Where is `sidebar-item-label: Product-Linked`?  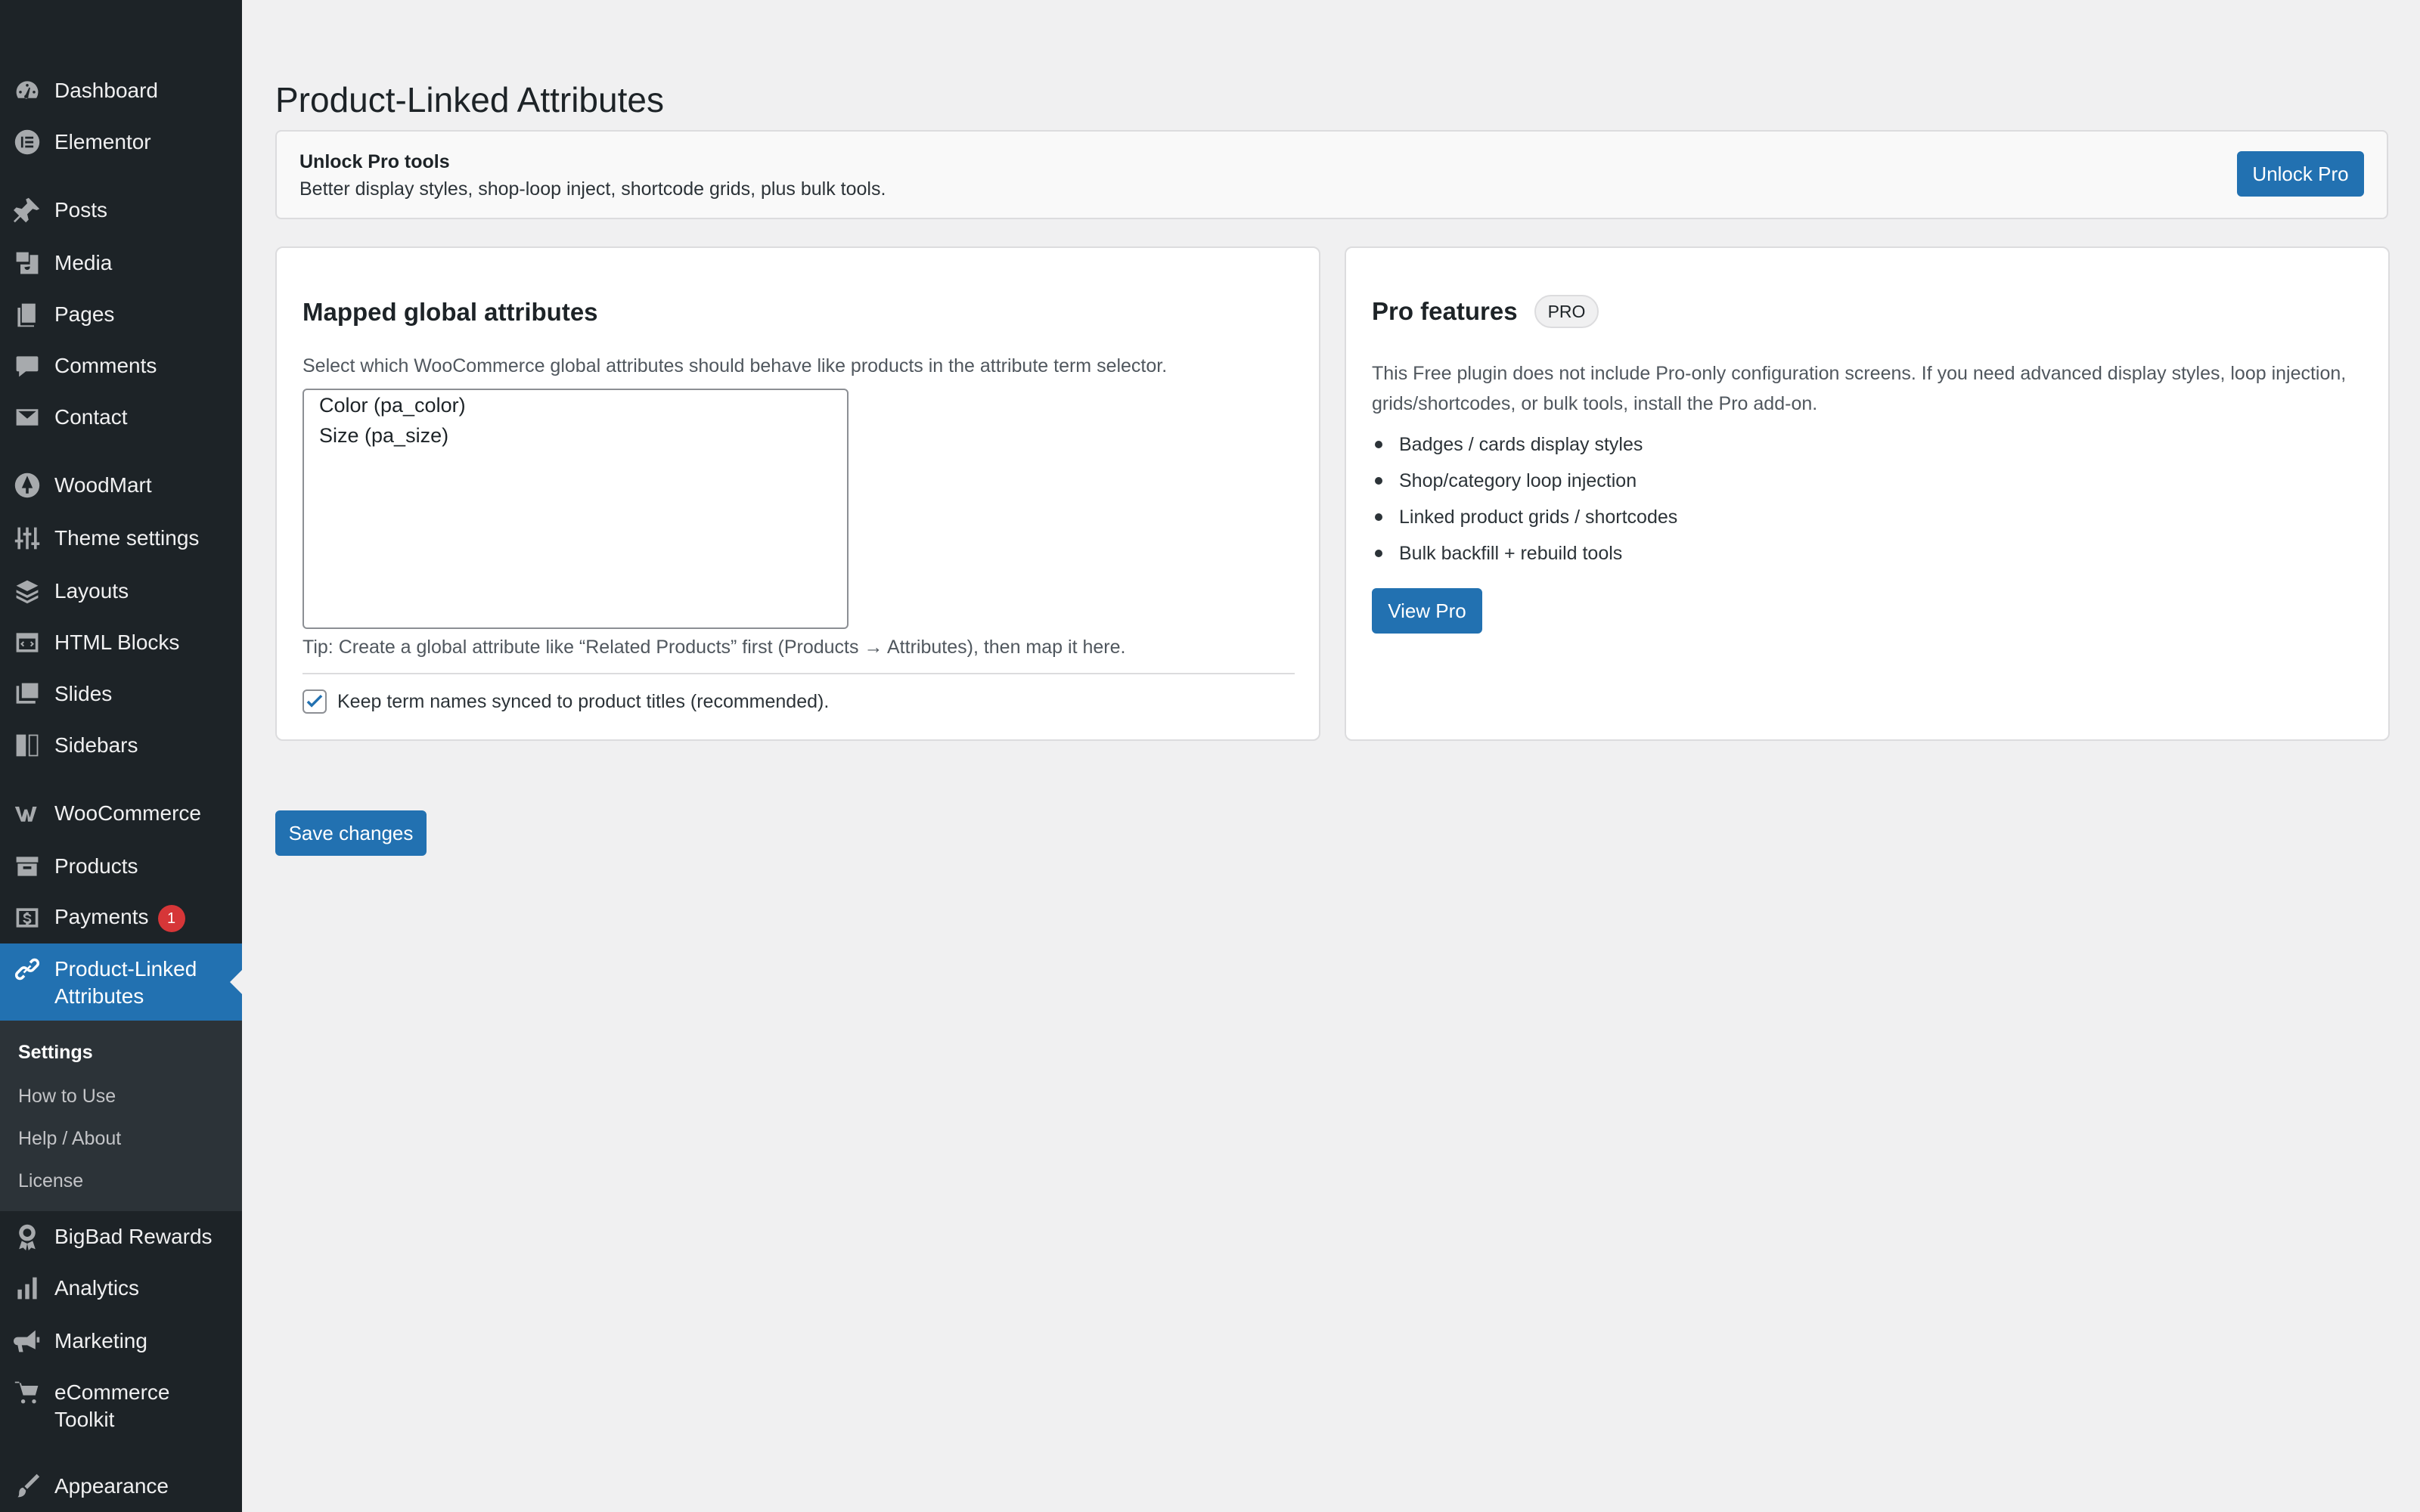 sidebar-item-label: Product-Linked is located at coordinates (125, 969).